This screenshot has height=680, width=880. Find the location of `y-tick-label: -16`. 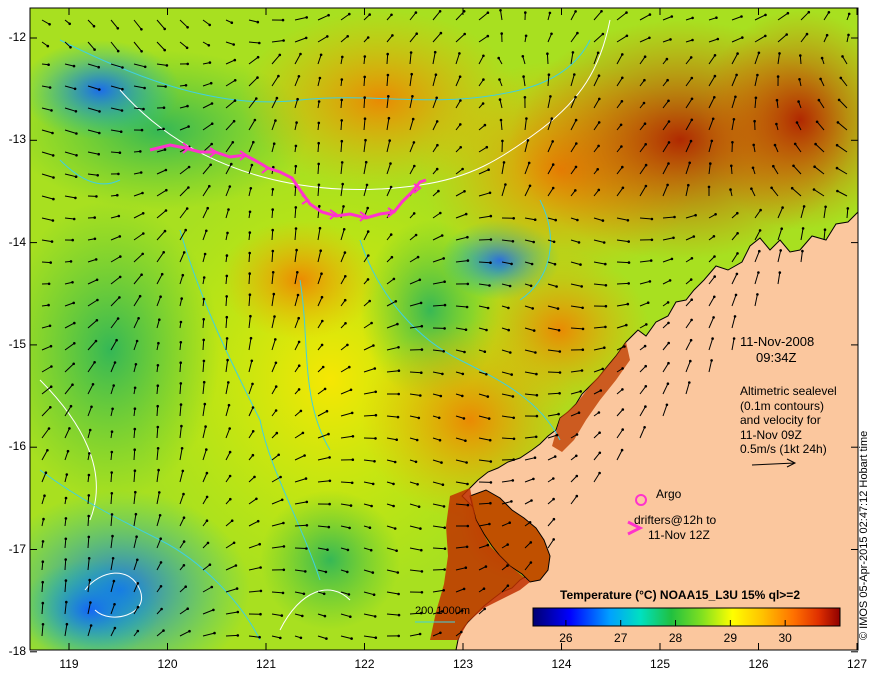

y-tick-label: -16 is located at coordinates (17, 446).